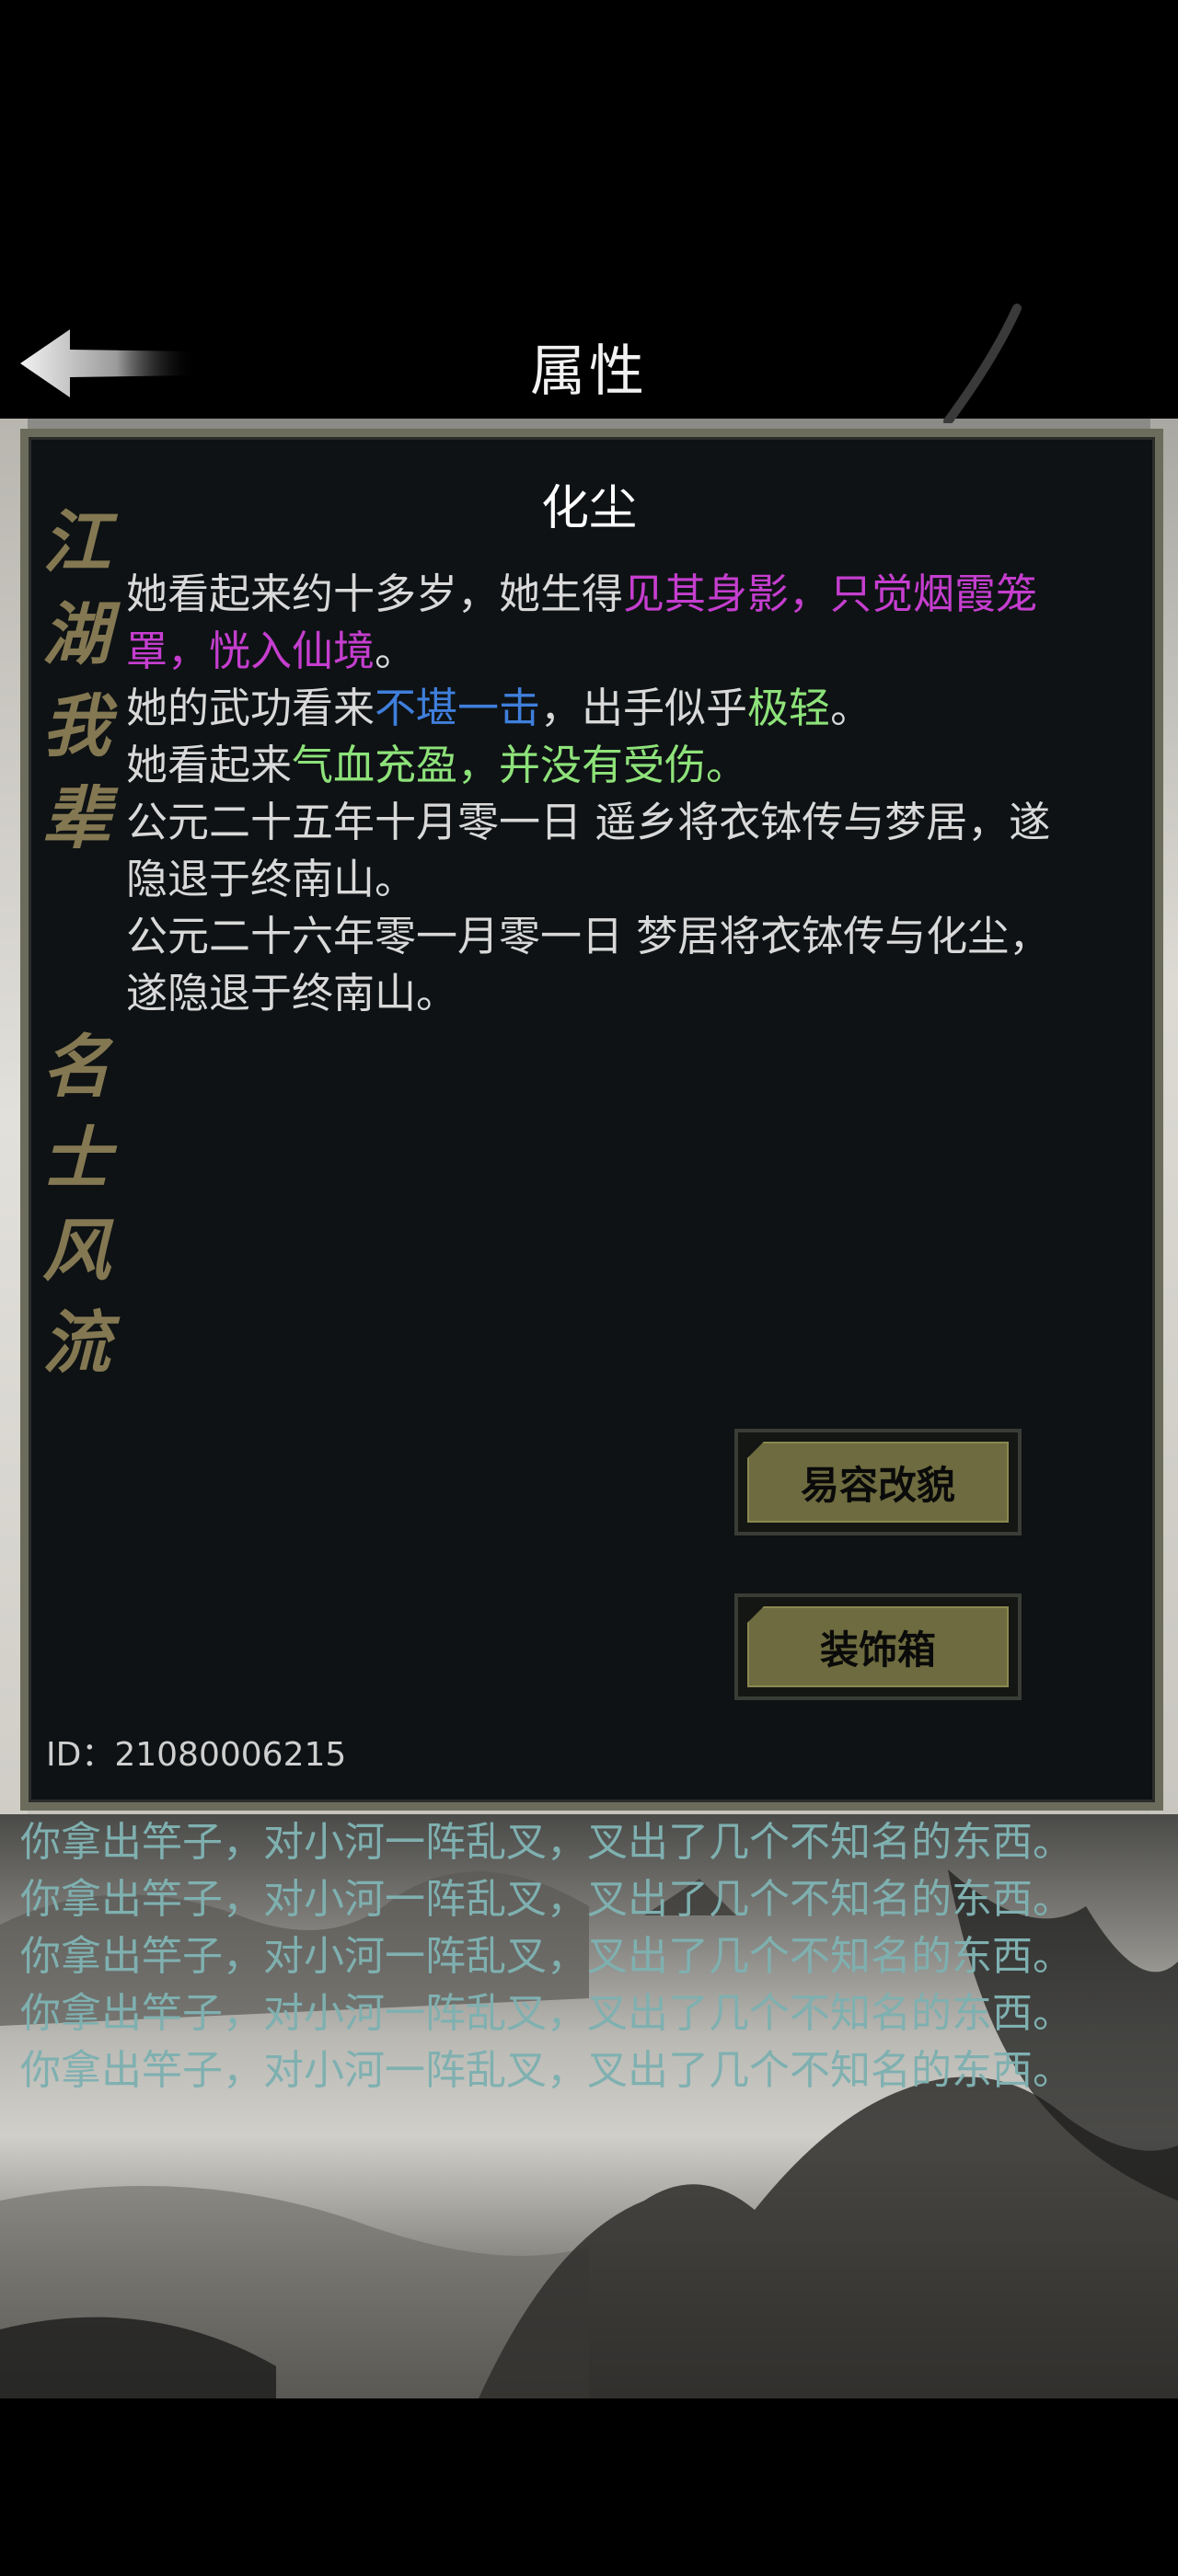 The image size is (1178, 2576). What do you see at coordinates (458, 708) in the screenshot?
I see `martial-level-highlight: 不堪一击` at bounding box center [458, 708].